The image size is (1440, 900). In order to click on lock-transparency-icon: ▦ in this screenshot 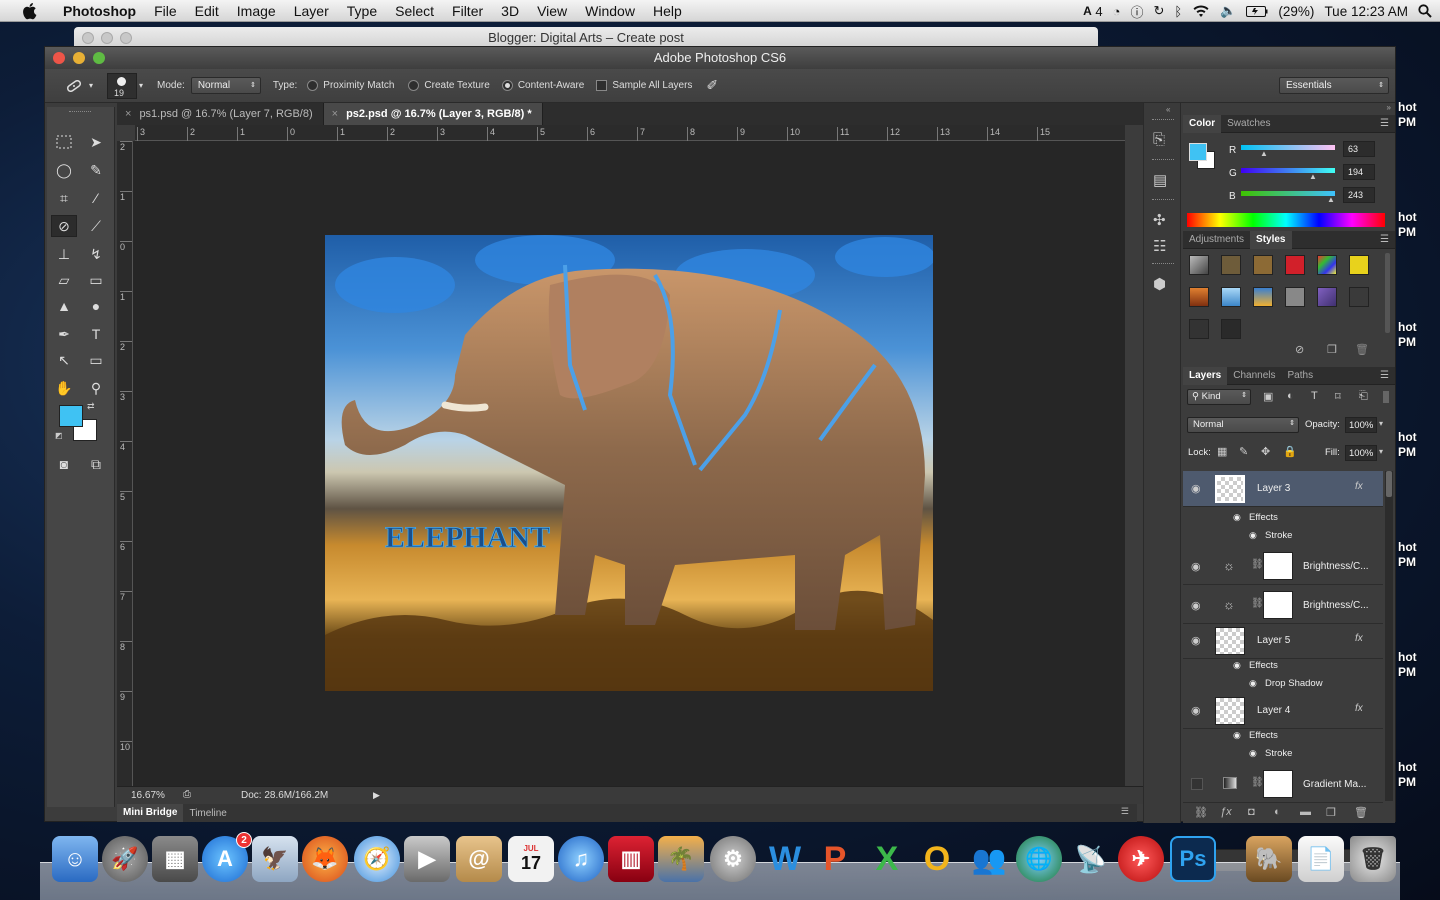, I will do `click(1222, 451)`.